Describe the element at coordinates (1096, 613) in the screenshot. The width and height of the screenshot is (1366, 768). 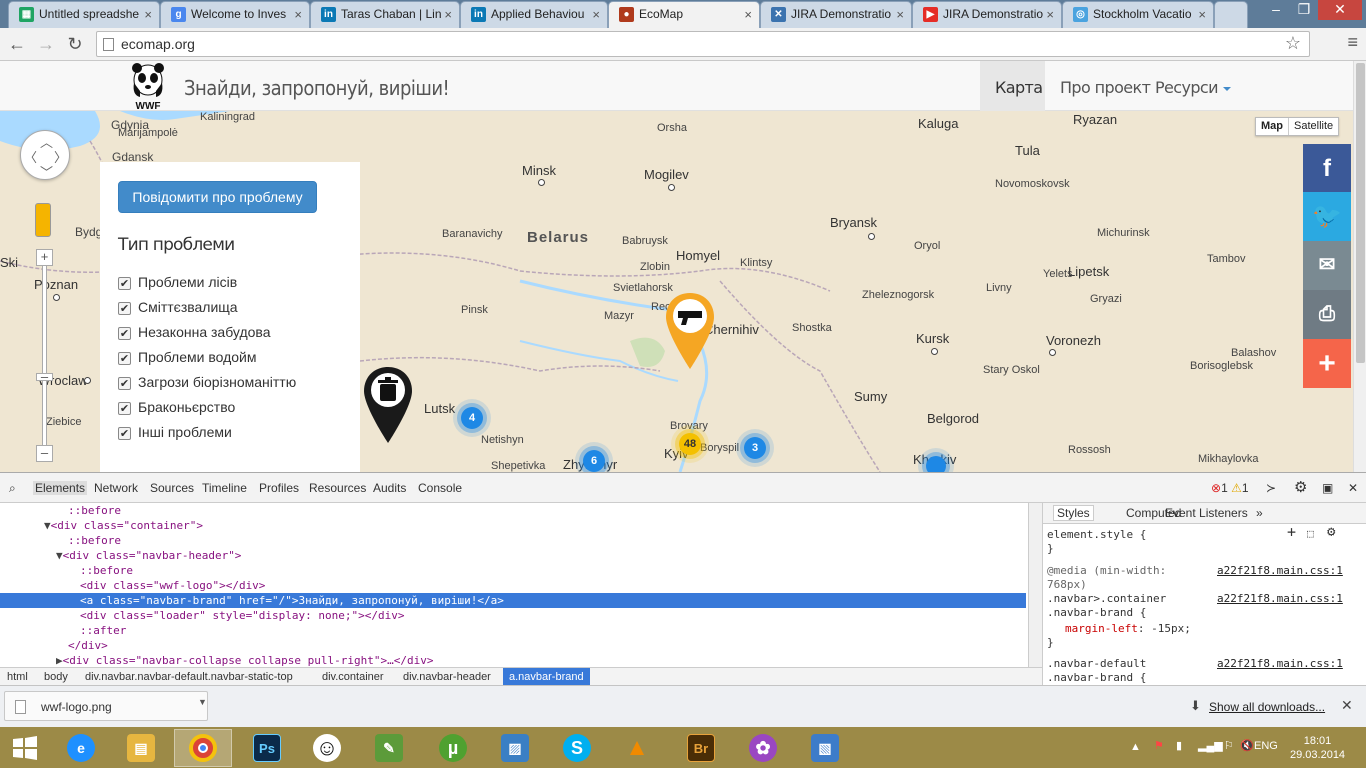
I see `style-selector: .navbar-brand {` at that location.